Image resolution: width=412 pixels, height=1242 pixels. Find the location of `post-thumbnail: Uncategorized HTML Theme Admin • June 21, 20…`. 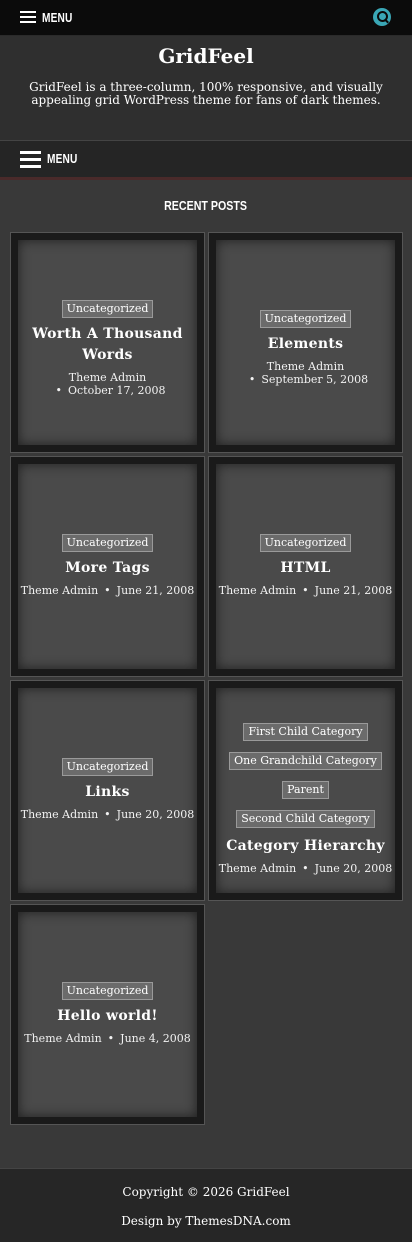

post-thumbnail: Uncategorized HTML Theme Admin • June 21, 20… is located at coordinates (305, 566).